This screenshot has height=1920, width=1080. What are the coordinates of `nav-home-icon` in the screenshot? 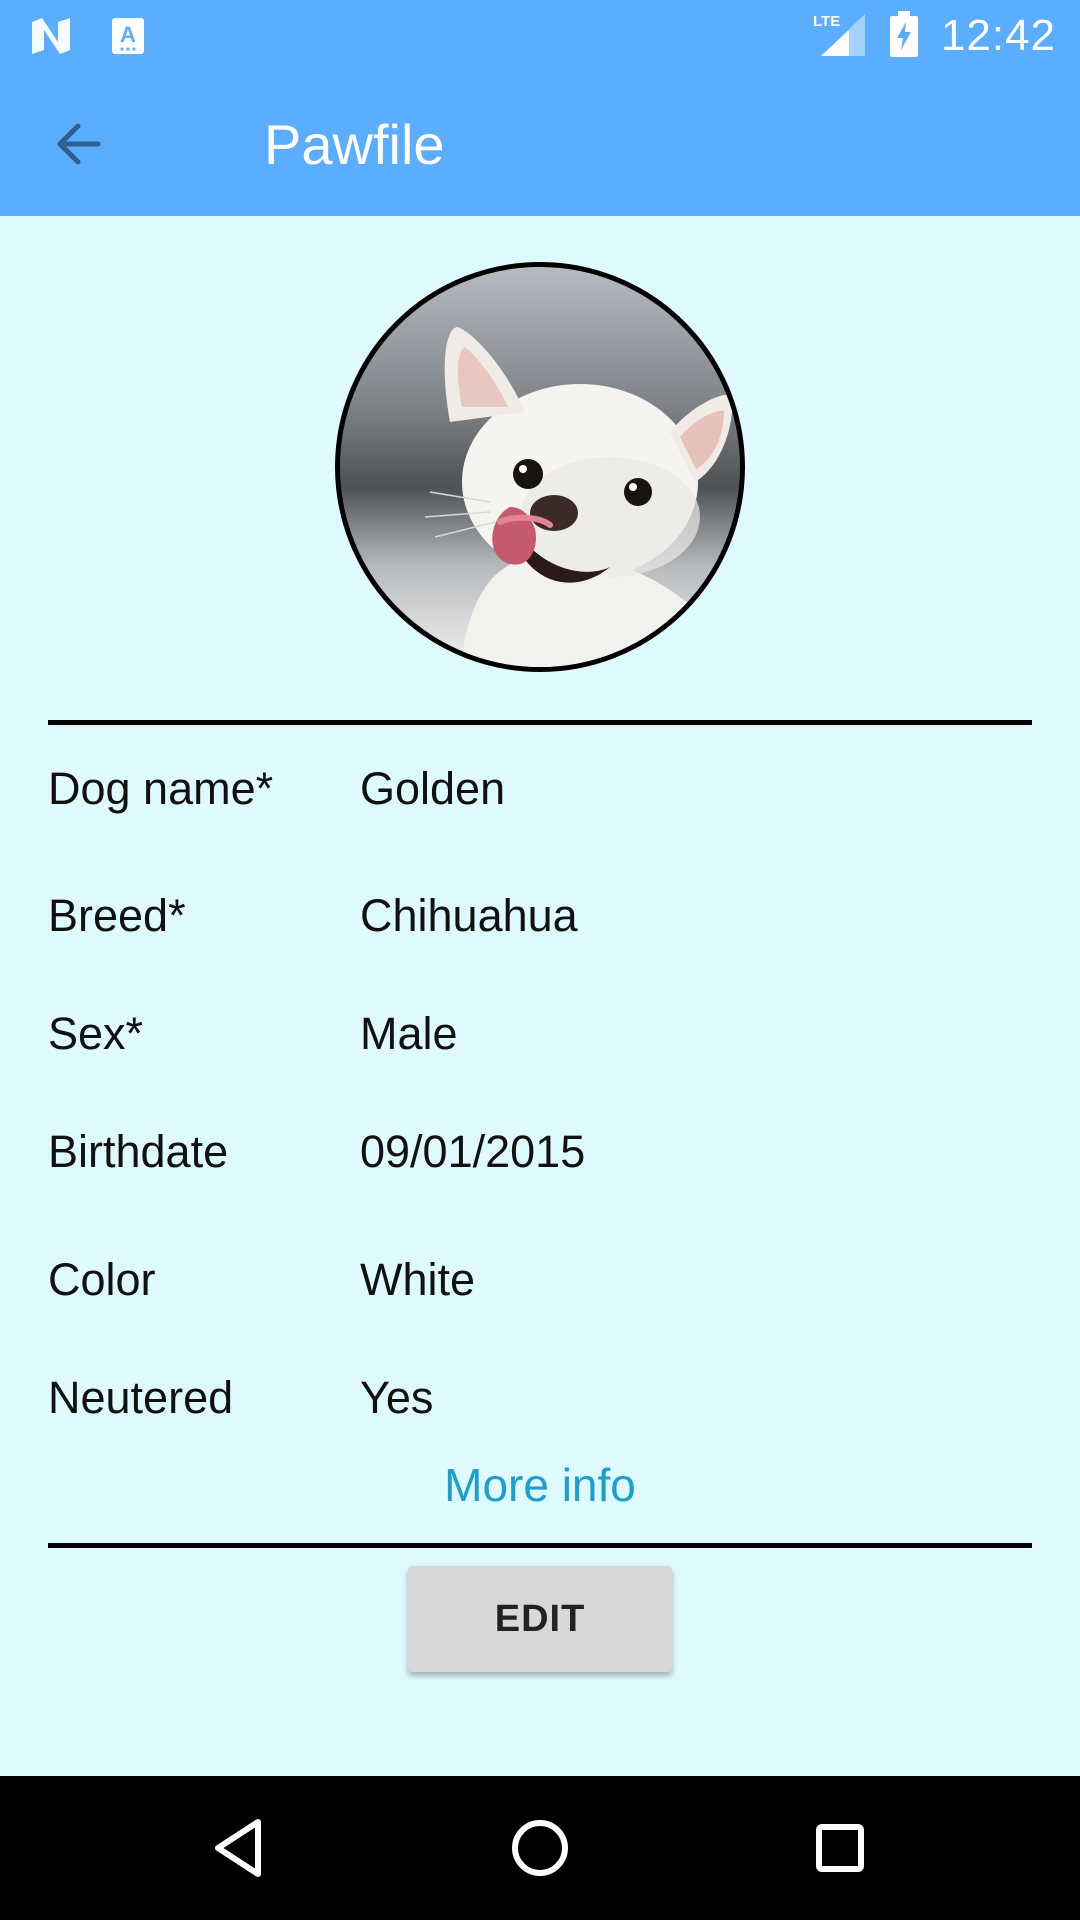 It's located at (540, 1848).